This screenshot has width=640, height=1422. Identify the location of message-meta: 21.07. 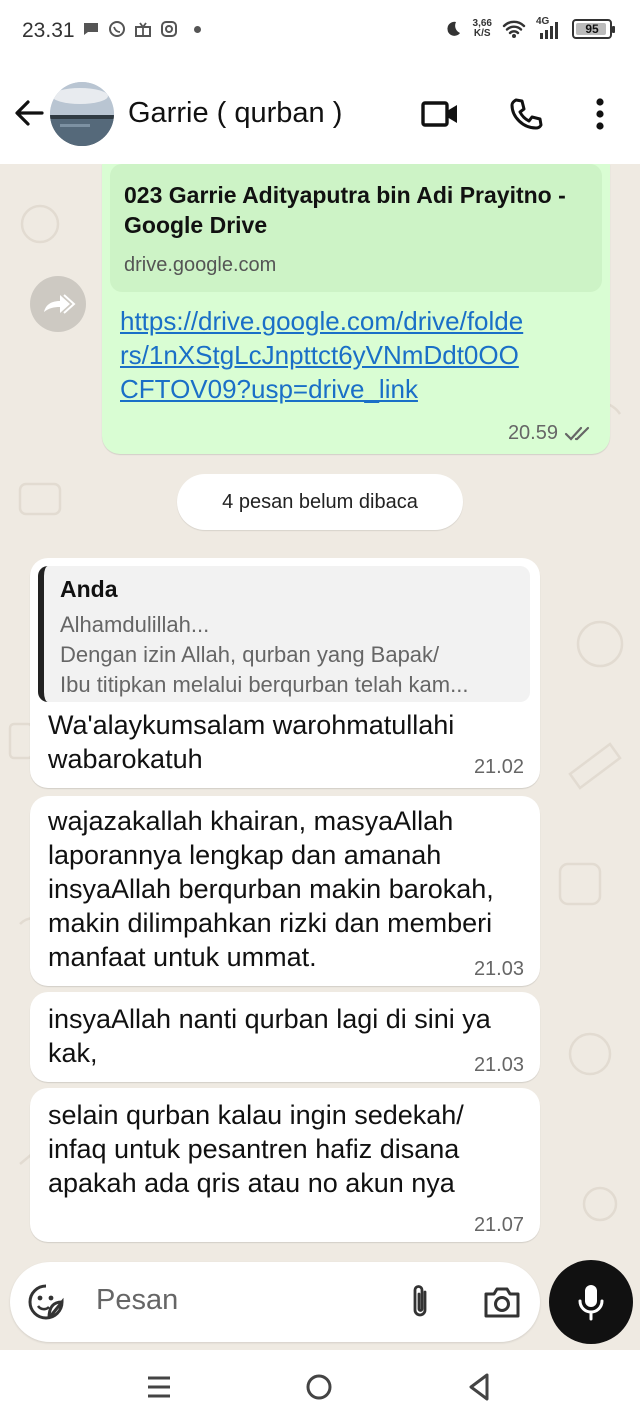
(499, 1225).